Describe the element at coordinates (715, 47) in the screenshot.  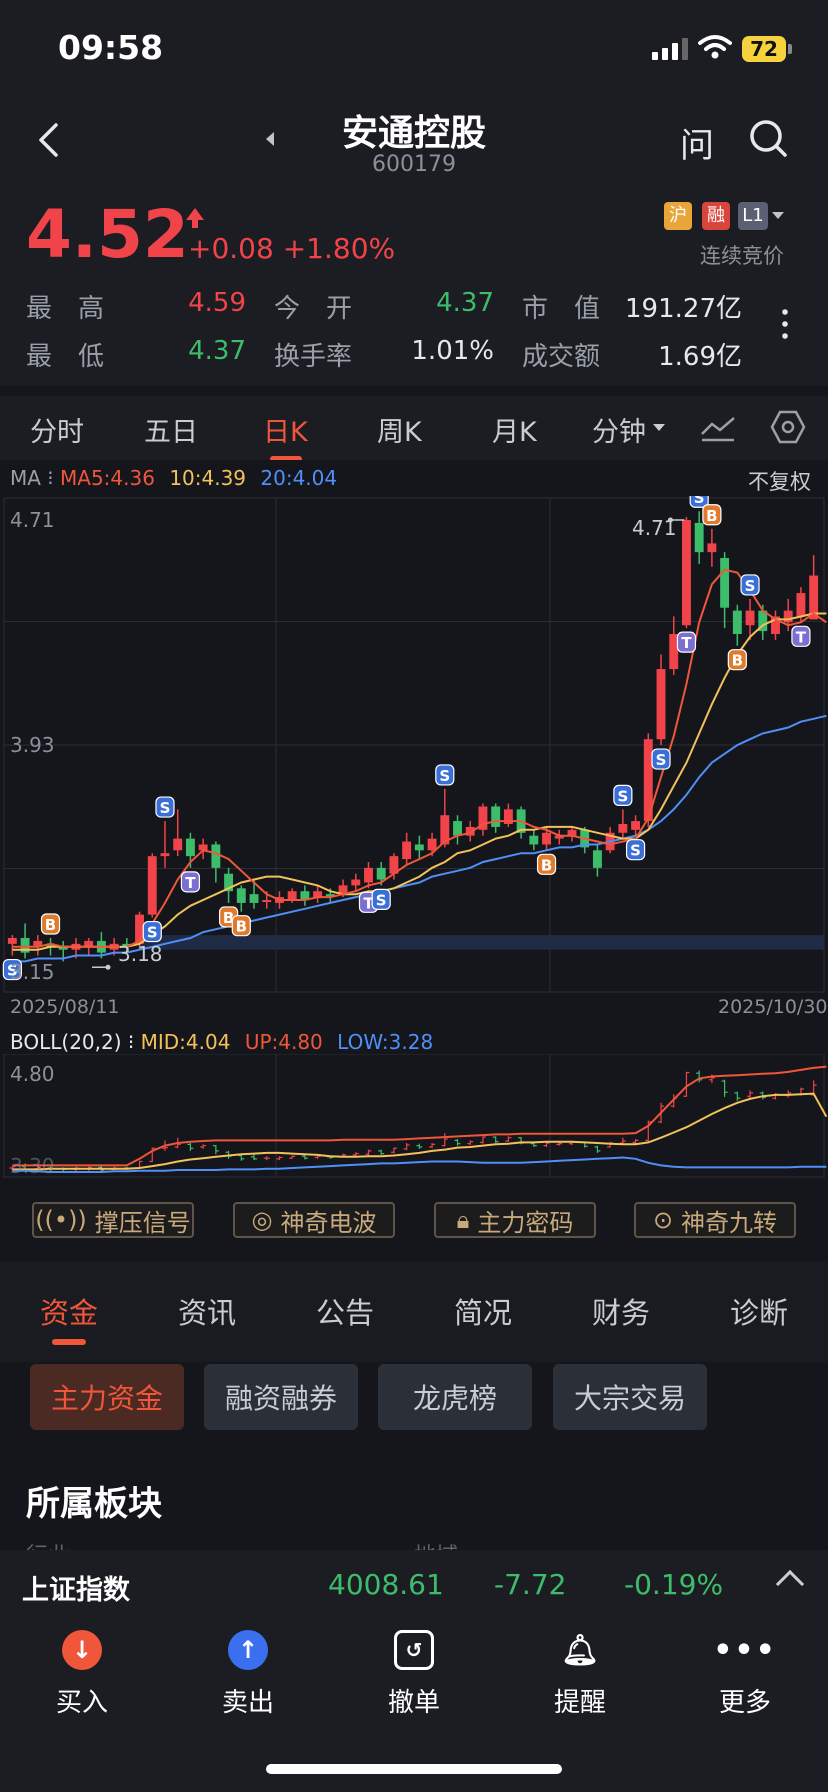
I see `wifi-icon` at that location.